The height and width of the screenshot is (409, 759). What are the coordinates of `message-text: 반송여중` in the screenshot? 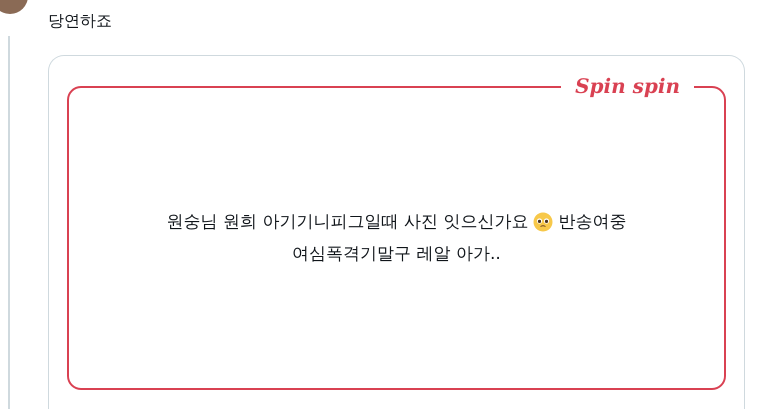 It's located at (592, 222).